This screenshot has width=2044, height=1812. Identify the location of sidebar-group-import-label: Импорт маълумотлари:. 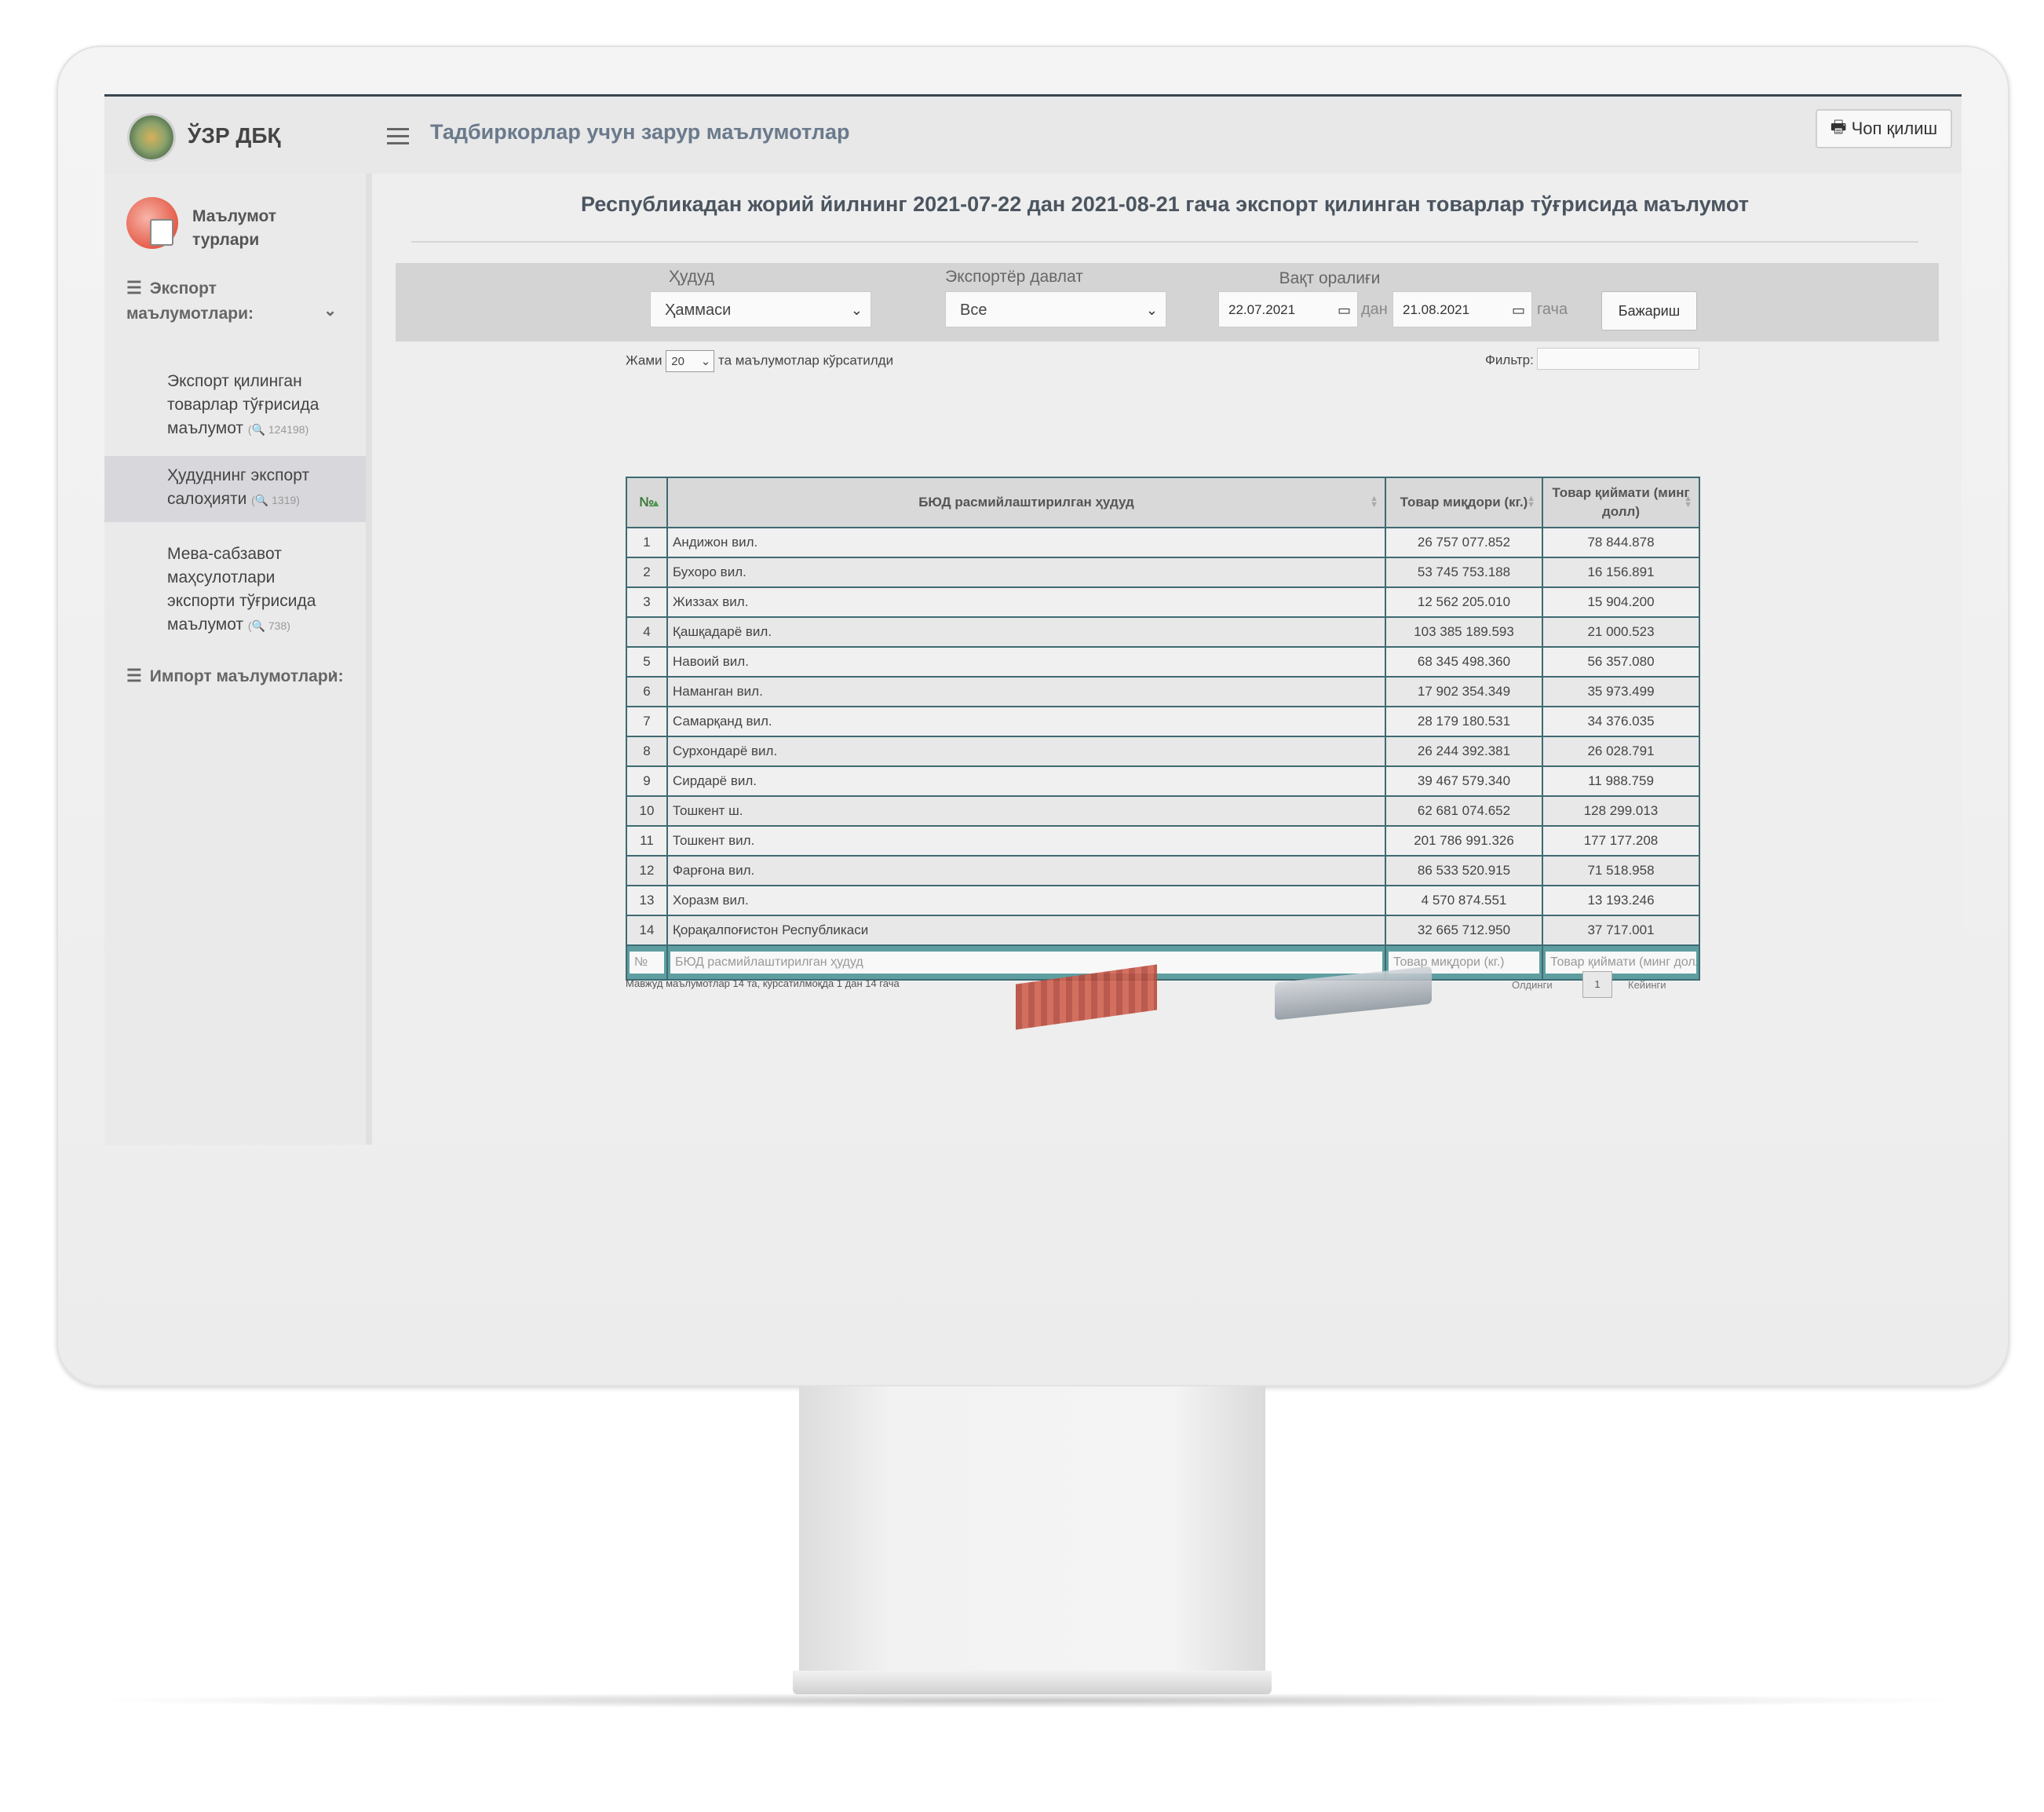
(246, 676).